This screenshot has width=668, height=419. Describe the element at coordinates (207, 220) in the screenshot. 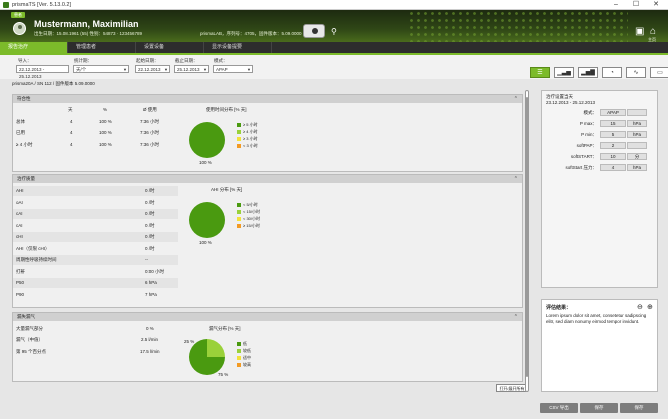

I see `ahi-pie` at that location.